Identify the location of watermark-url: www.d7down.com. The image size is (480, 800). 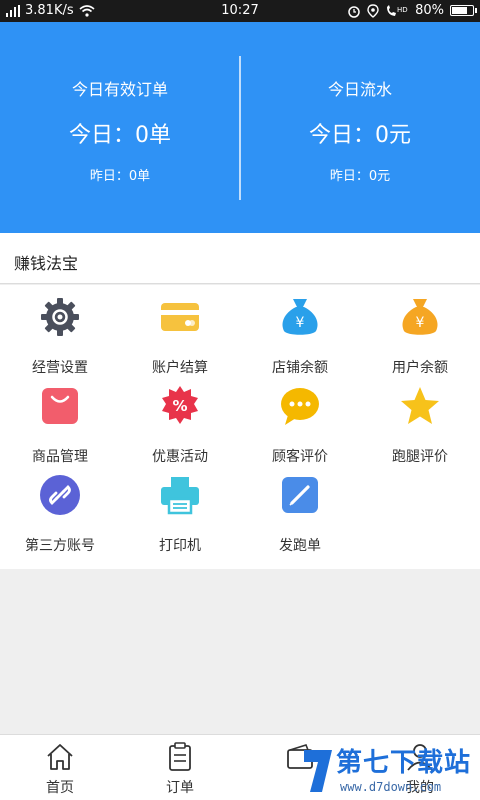
(391, 787).